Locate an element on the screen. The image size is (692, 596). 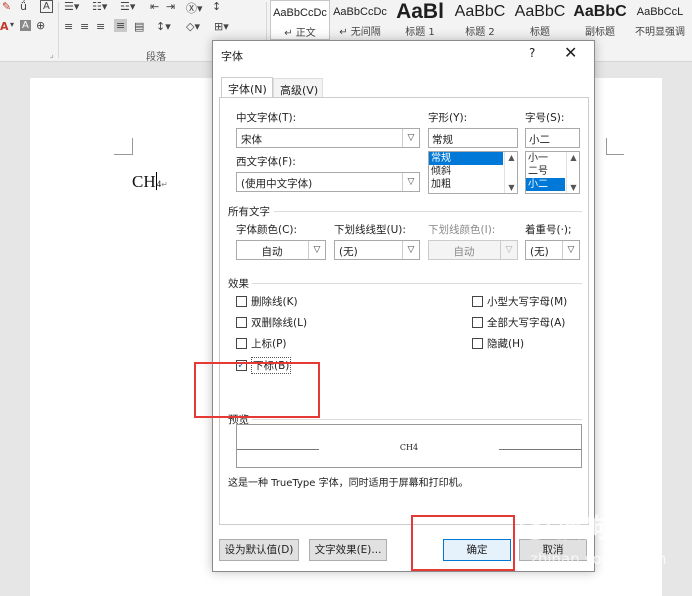
preview-text: CH4 is located at coordinates (409, 447).